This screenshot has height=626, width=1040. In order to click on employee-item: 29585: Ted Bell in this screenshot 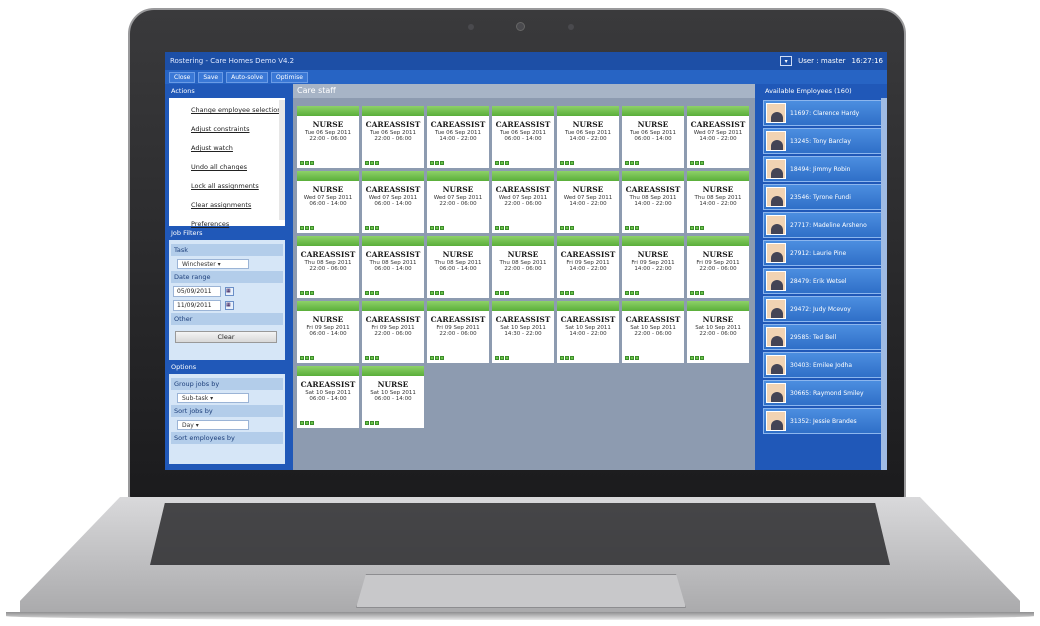, I will do `click(823, 337)`.